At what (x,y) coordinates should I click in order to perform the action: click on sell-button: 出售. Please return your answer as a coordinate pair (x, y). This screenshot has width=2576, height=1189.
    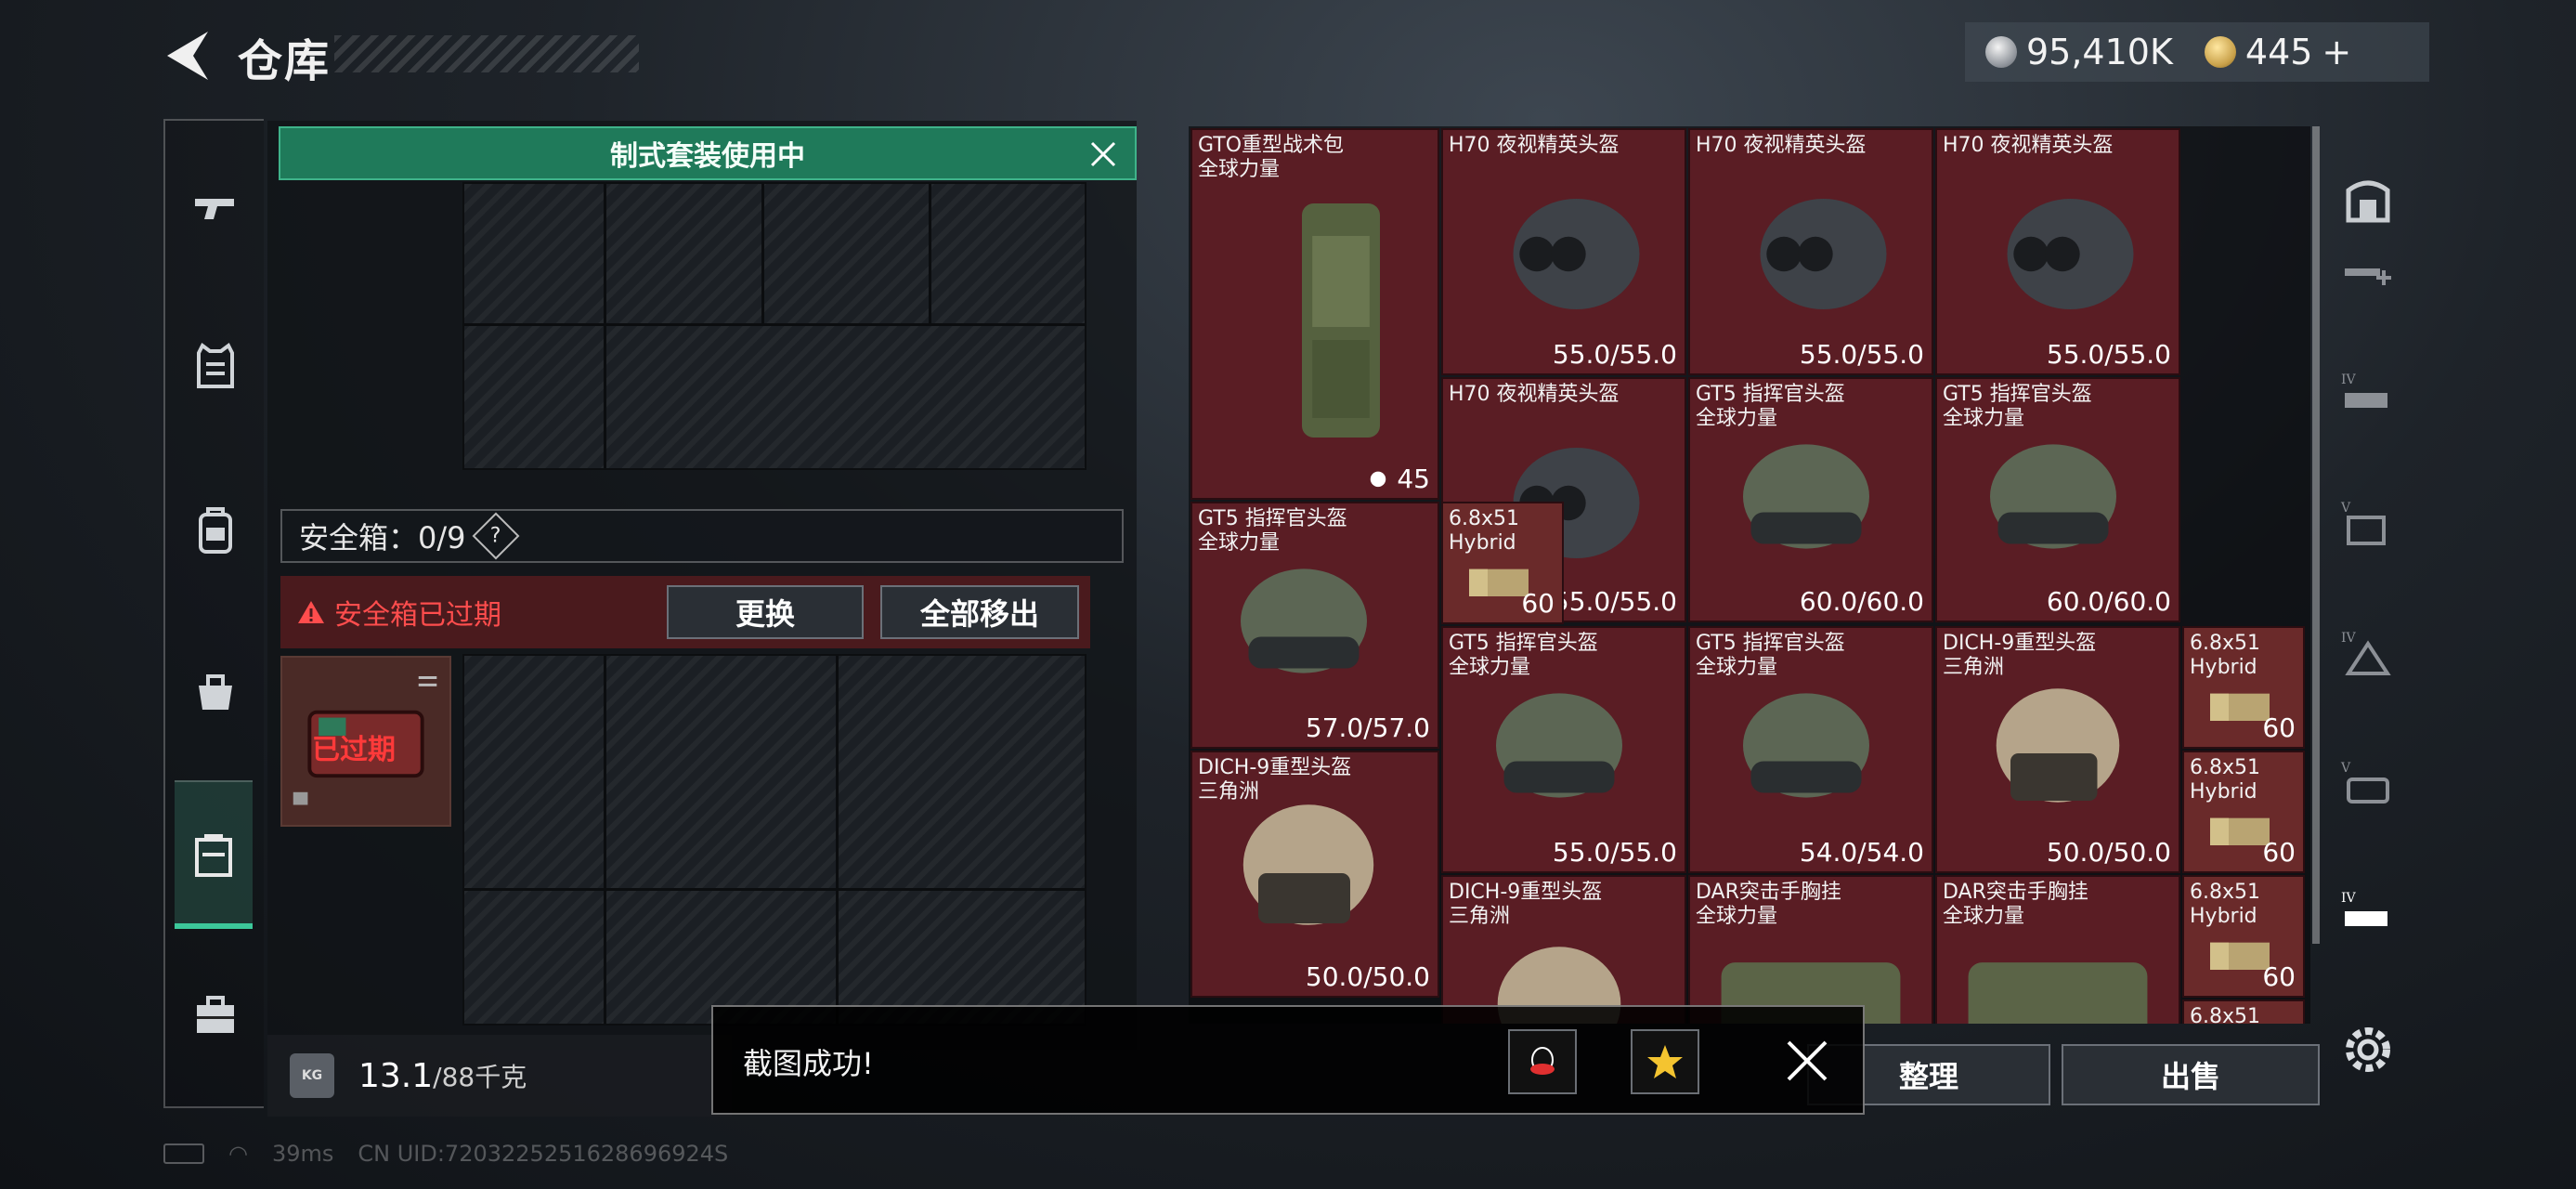
    Looking at the image, I should click on (2191, 1074).